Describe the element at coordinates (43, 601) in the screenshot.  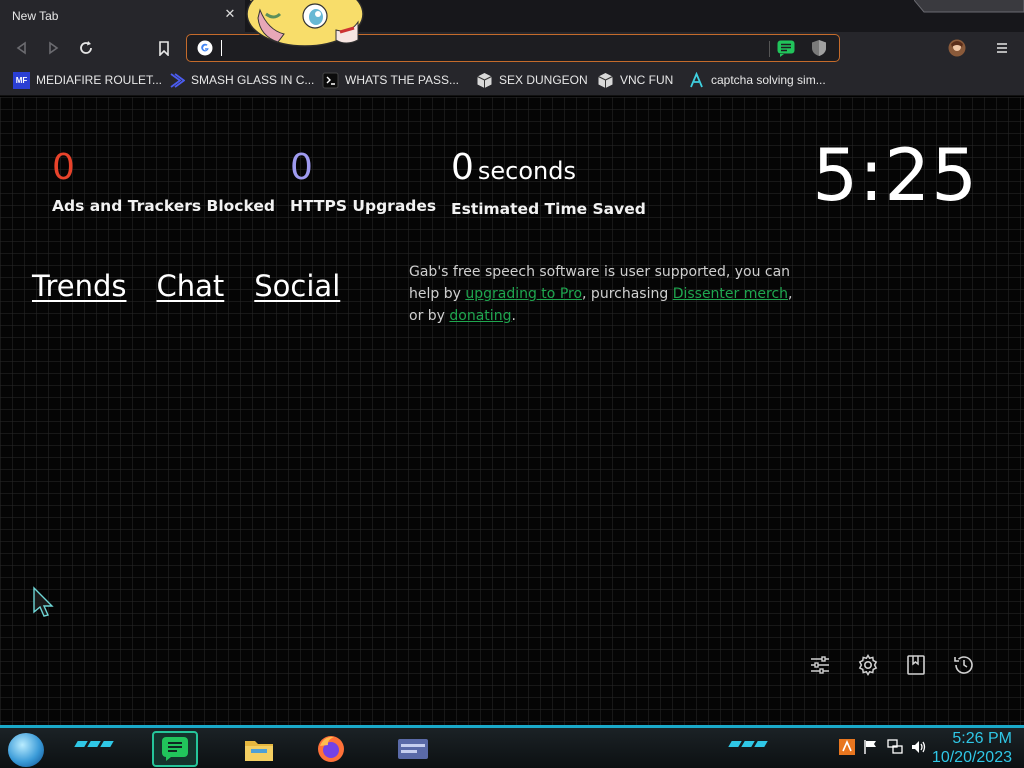
I see `mouse-cursor-icon` at that location.